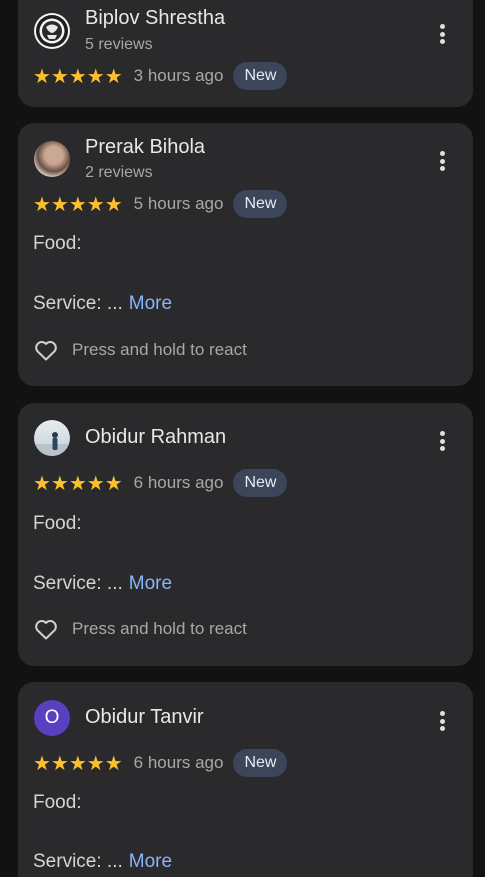  I want to click on avatar-letter: O, so click(52, 717).